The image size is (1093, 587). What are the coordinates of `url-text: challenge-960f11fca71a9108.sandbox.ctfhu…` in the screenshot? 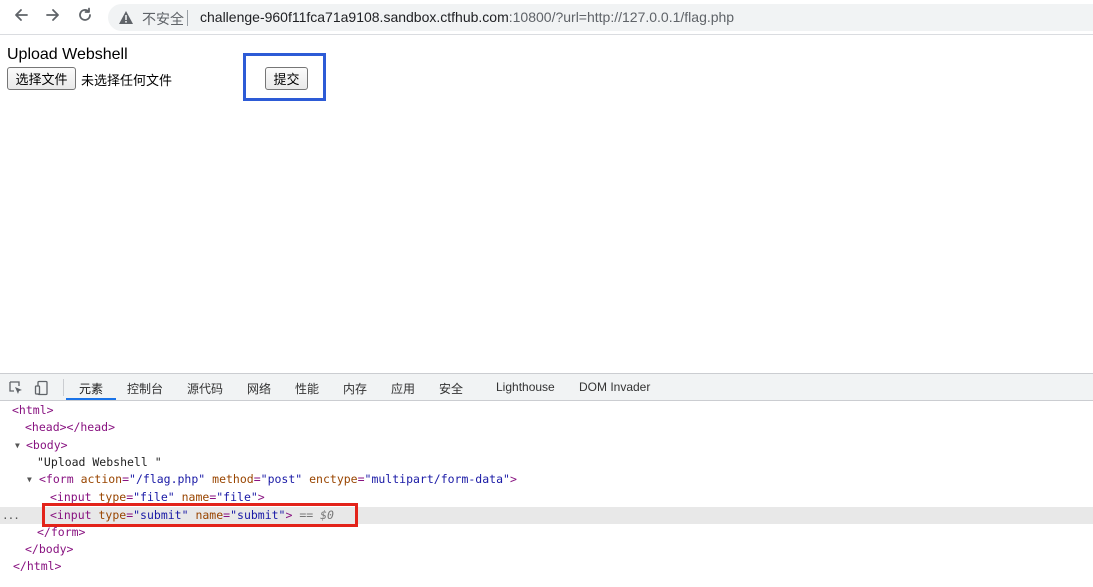 It's located at (467, 17).